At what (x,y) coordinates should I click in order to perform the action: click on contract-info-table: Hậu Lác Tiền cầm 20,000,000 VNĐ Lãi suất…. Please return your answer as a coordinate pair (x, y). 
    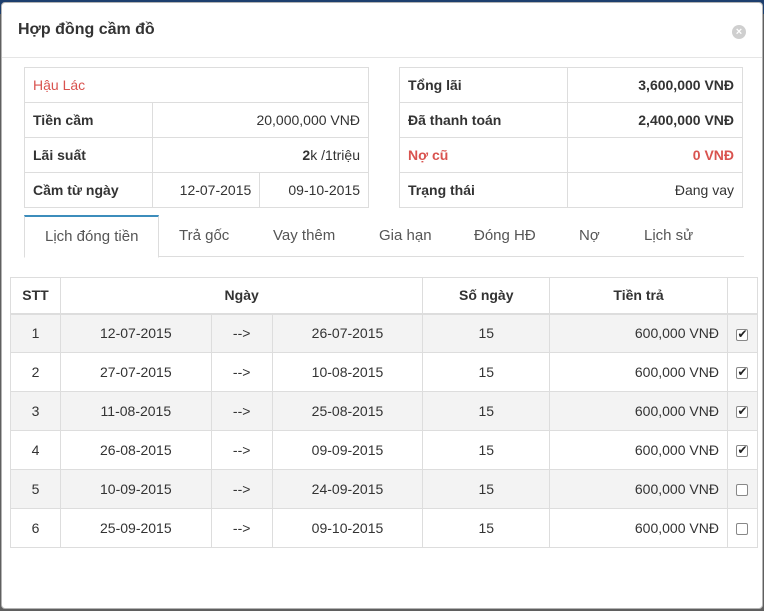
    Looking at the image, I should click on (197, 137).